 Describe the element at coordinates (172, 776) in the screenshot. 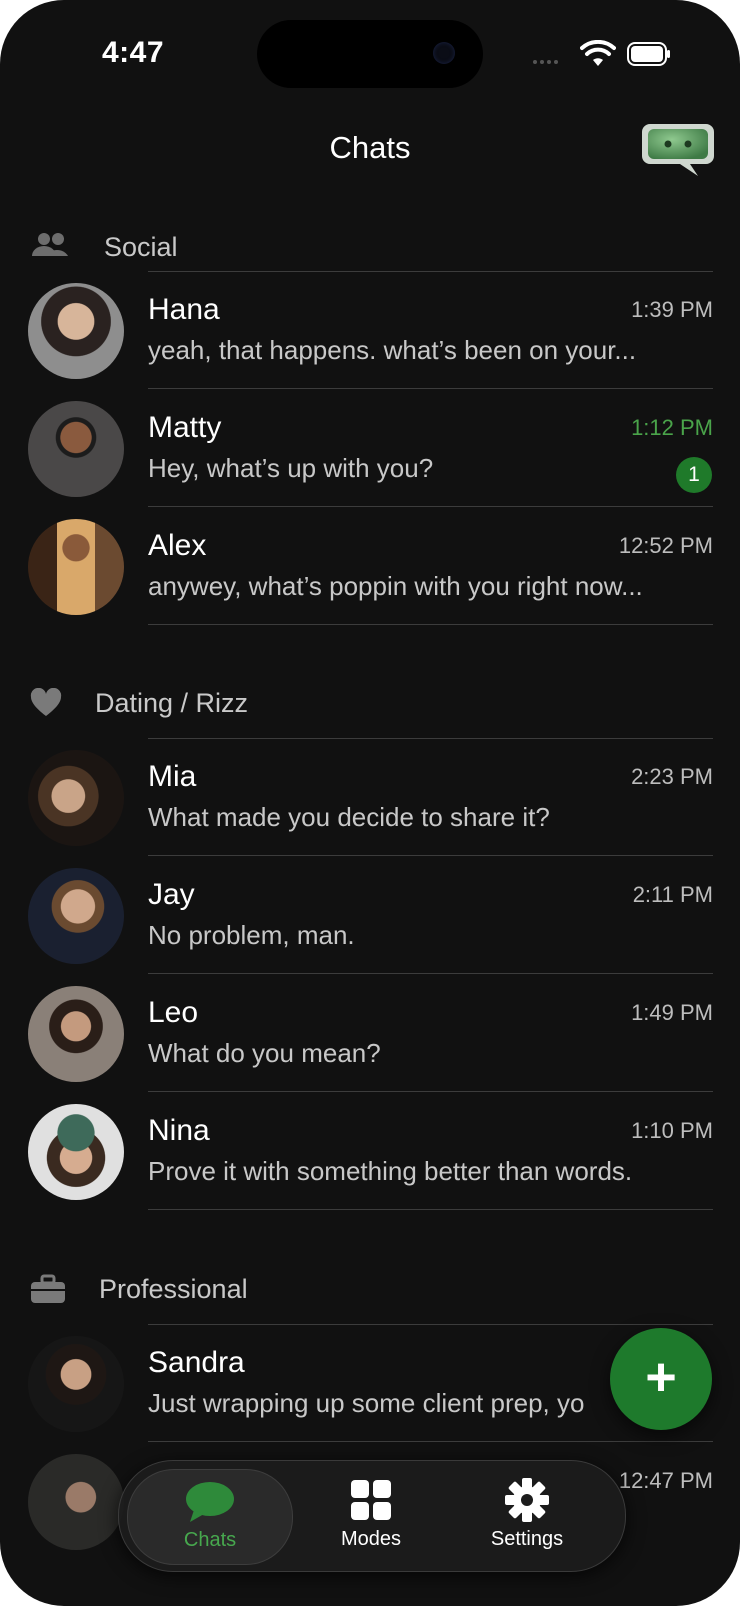

I see `chat-name: Mia` at that location.